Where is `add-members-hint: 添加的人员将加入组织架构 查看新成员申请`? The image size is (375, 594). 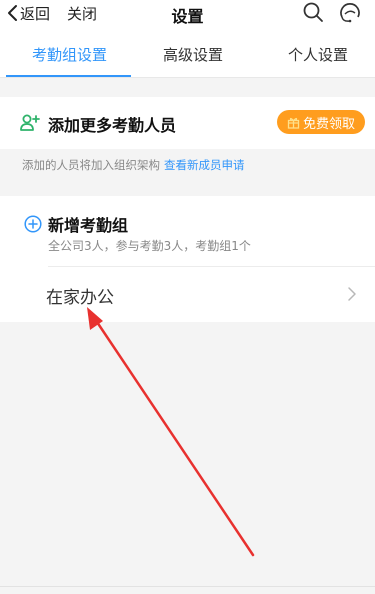
add-members-hint: 添加的人员将加入组织架构 查看新成员申请 is located at coordinates (133, 165).